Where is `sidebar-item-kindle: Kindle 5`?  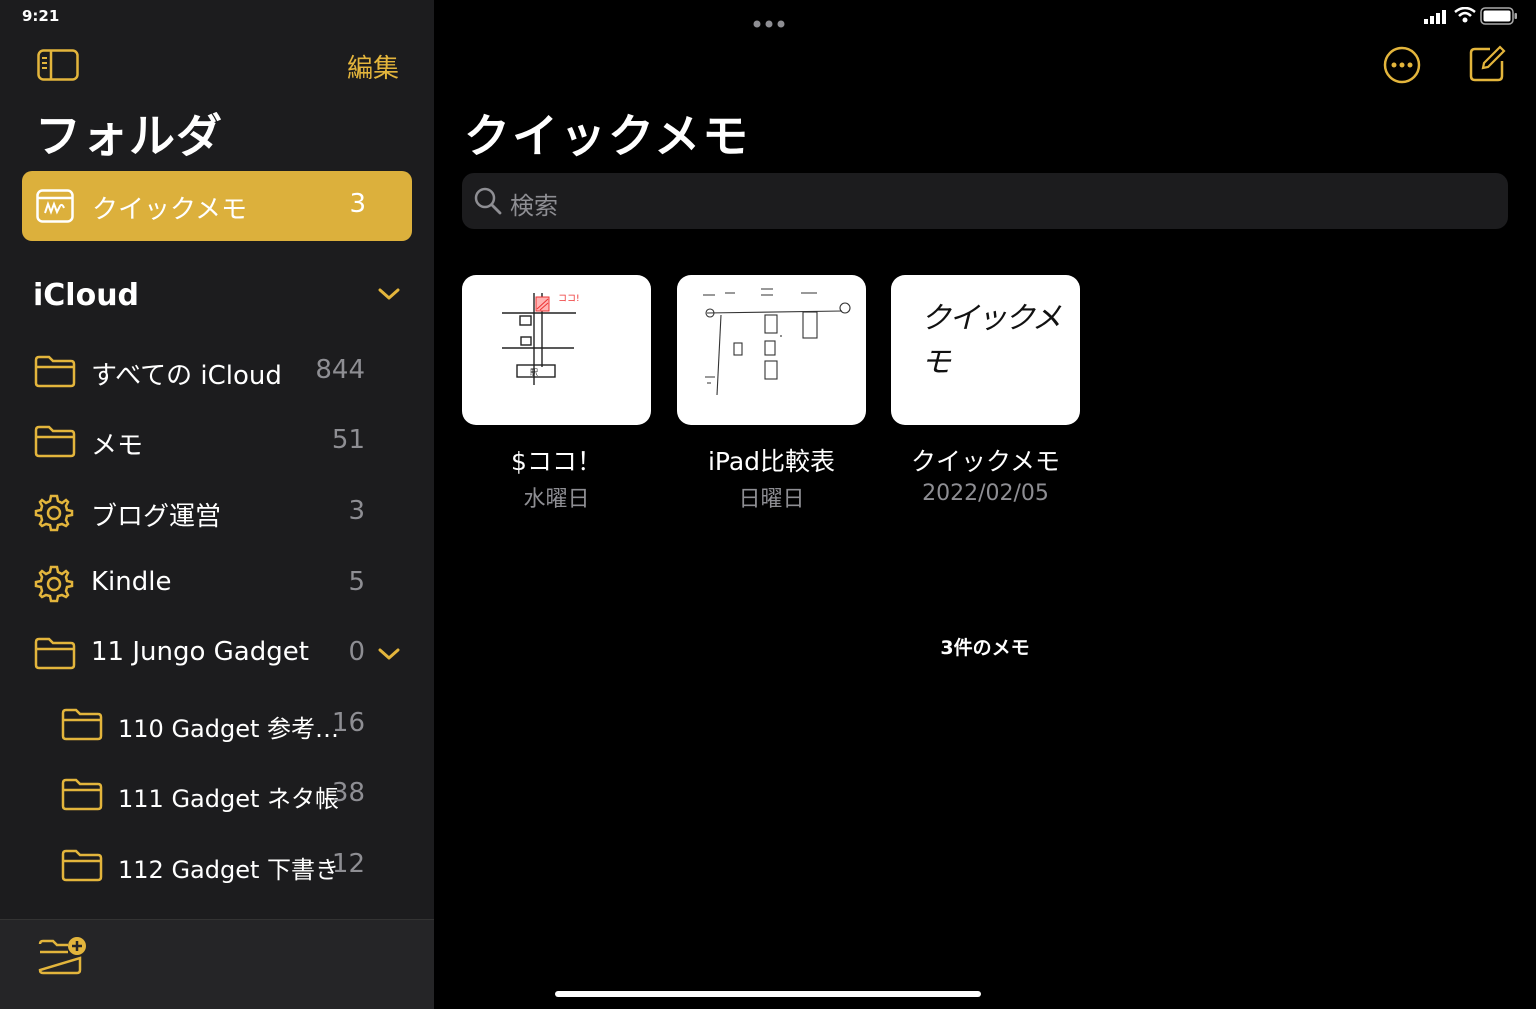 sidebar-item-kindle: Kindle 5 is located at coordinates (217, 584).